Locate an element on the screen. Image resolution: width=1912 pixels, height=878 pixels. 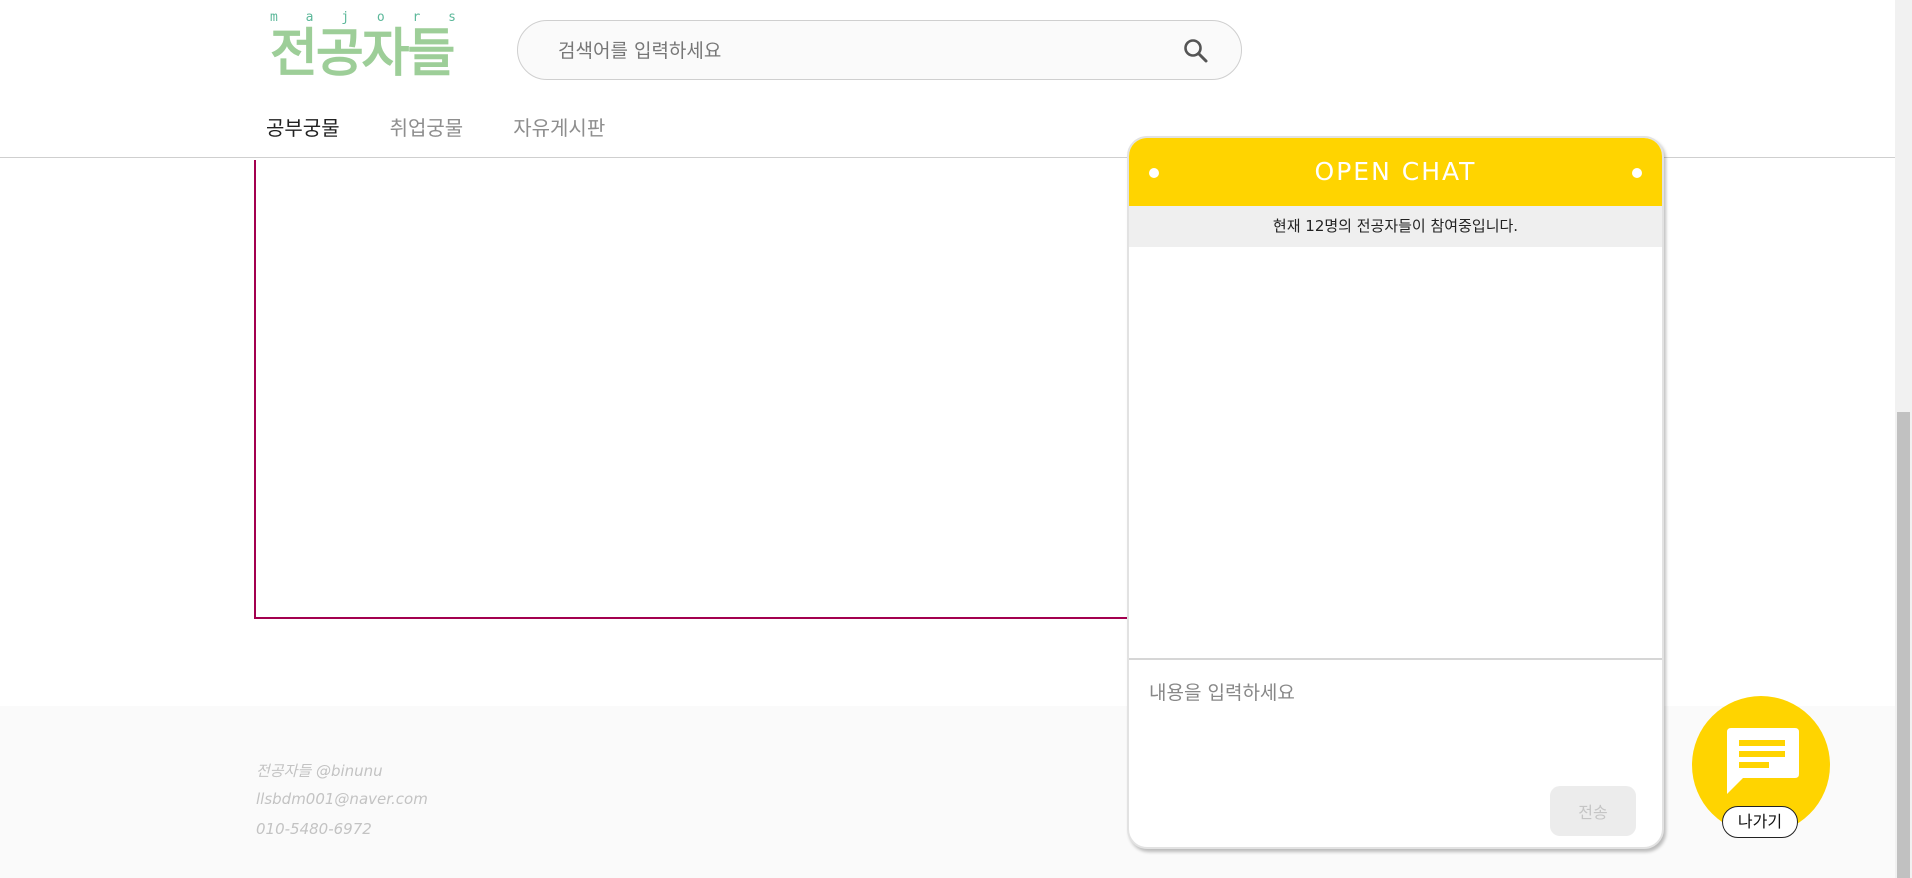
search-bar is located at coordinates (879, 50).